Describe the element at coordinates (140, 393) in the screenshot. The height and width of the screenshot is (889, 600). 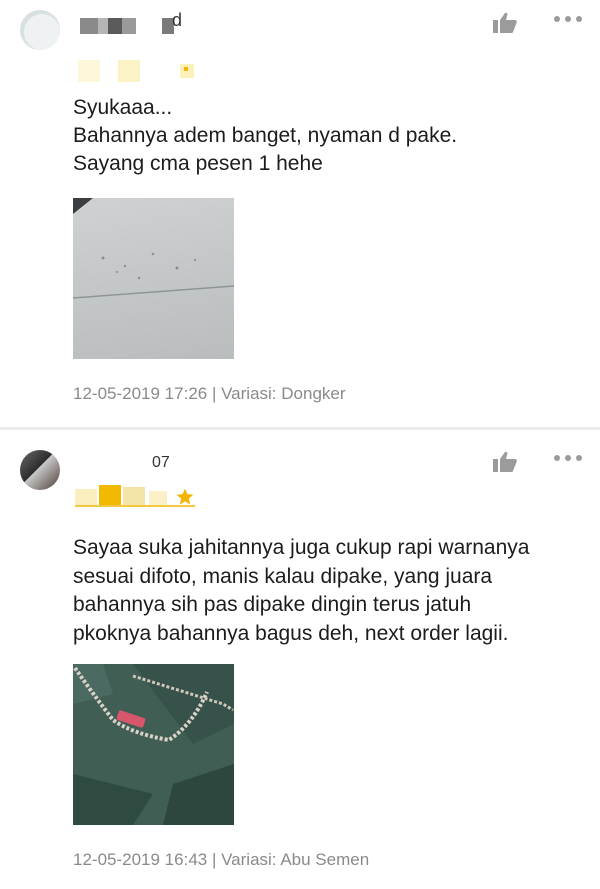
I see `review-date: 12-05-2019 17:26` at that location.